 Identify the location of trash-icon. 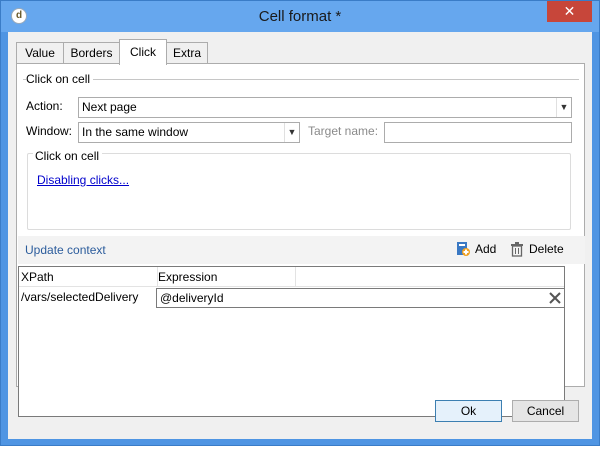
(517, 249).